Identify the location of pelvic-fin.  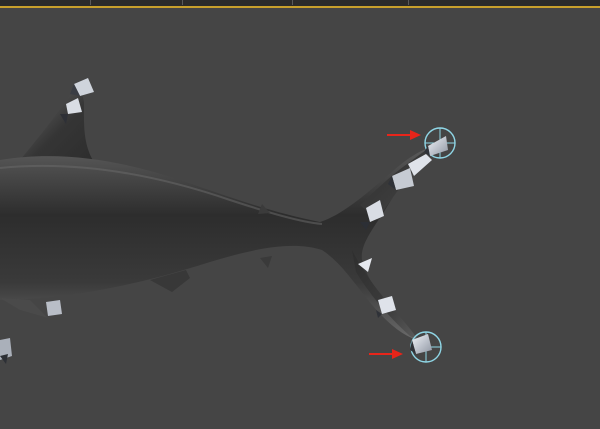
(24, 308).